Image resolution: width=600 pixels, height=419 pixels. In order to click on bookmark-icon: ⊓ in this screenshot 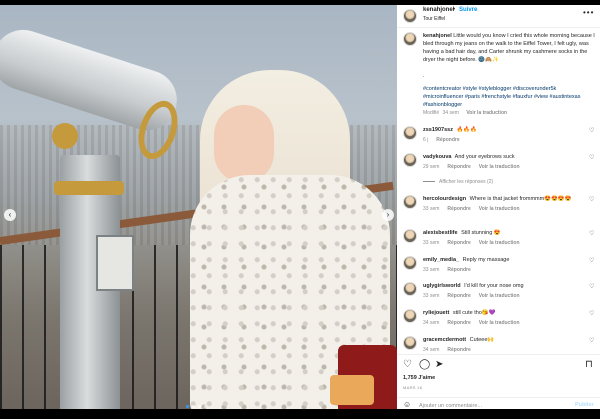, I will do `click(589, 365)`.